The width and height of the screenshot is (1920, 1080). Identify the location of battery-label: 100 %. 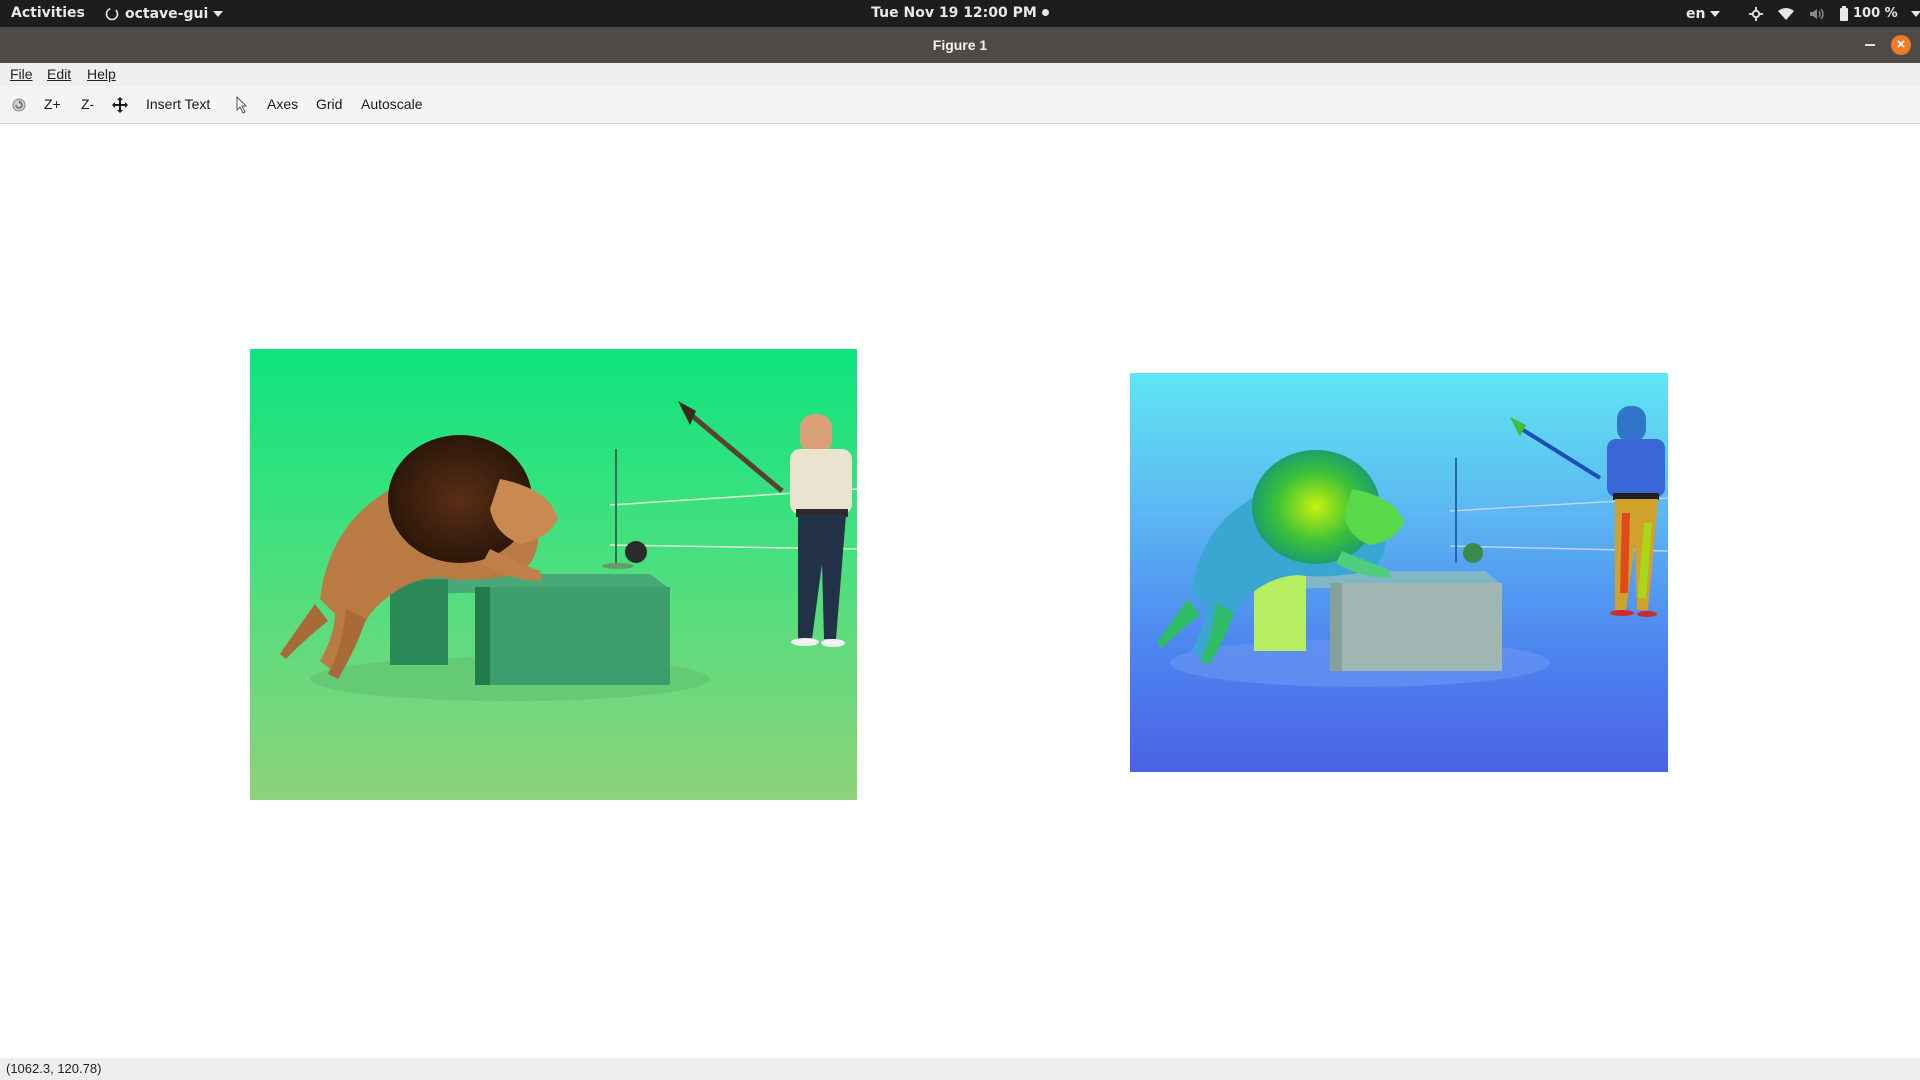
(1875, 13).